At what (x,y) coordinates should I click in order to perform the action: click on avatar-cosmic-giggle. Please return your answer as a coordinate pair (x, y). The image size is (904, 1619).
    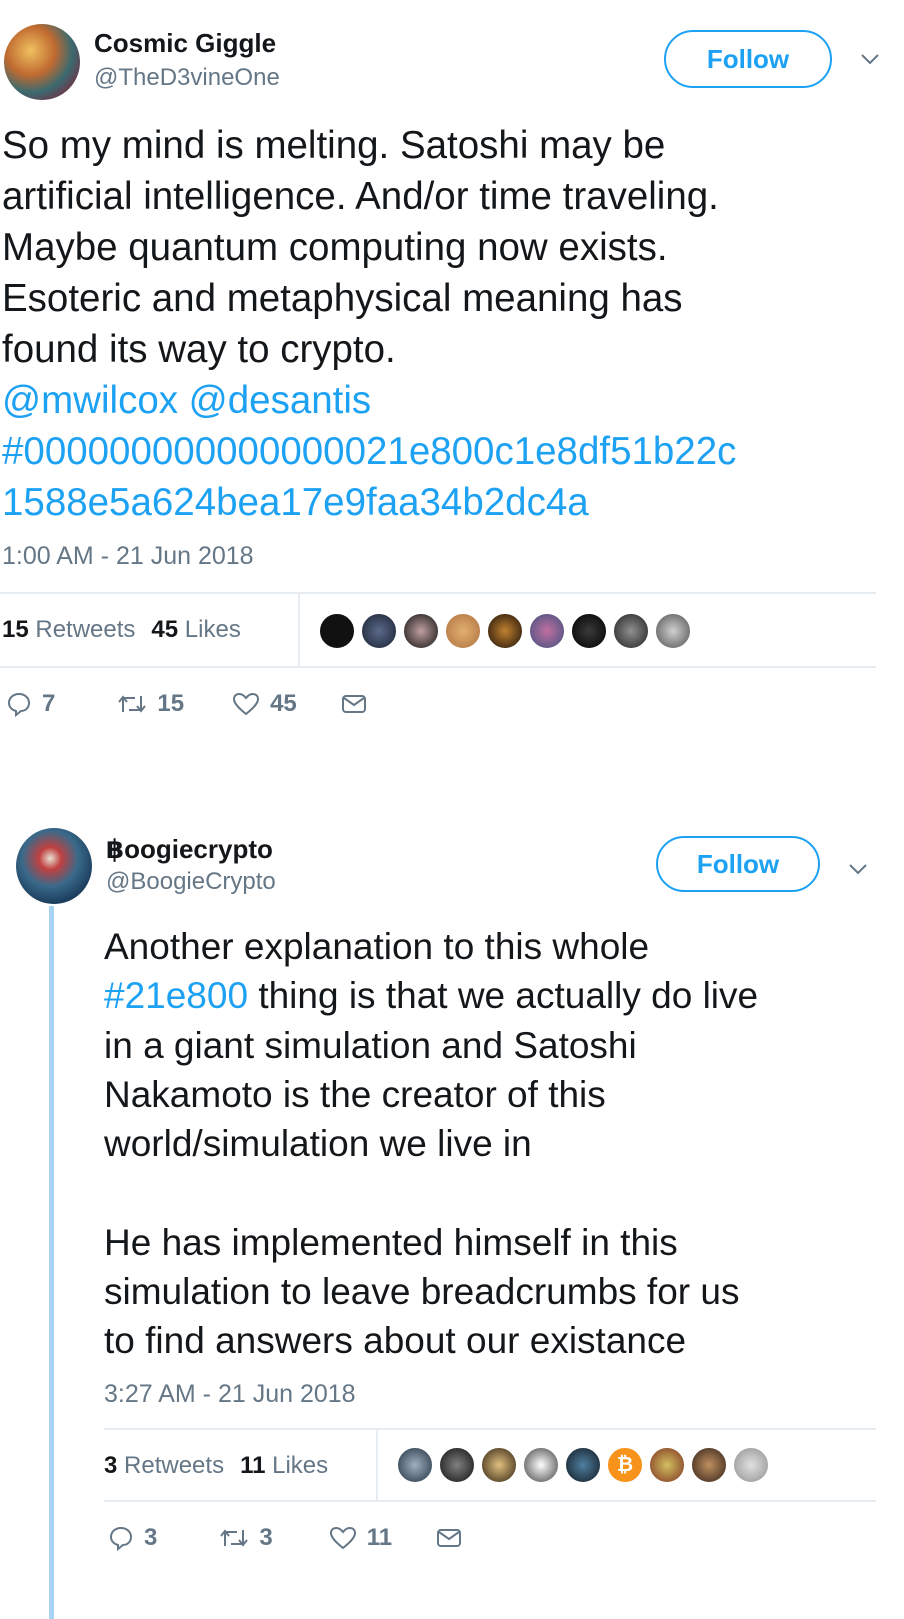
    Looking at the image, I should click on (42, 62).